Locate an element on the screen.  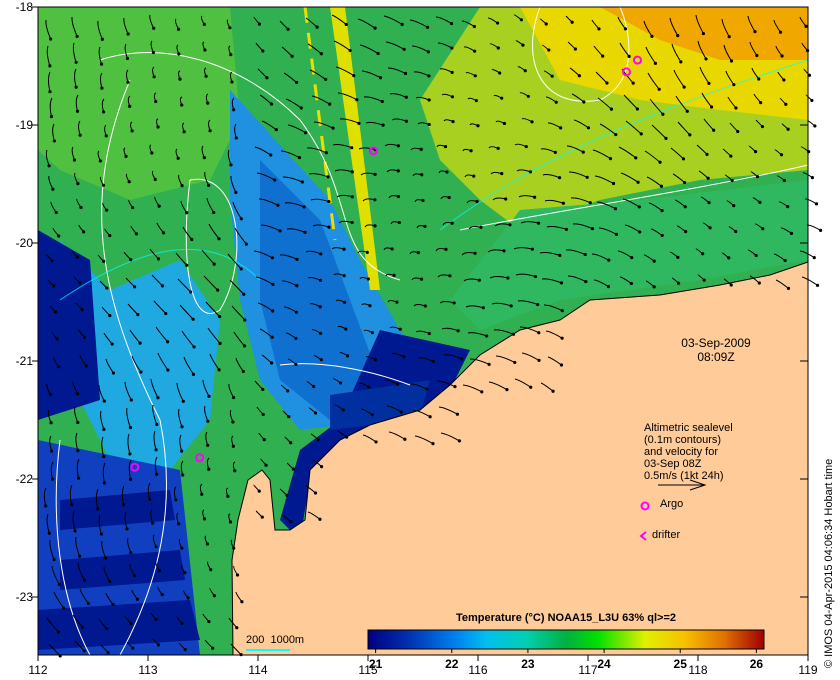
x-tick-label: 119 is located at coordinates (808, 670).